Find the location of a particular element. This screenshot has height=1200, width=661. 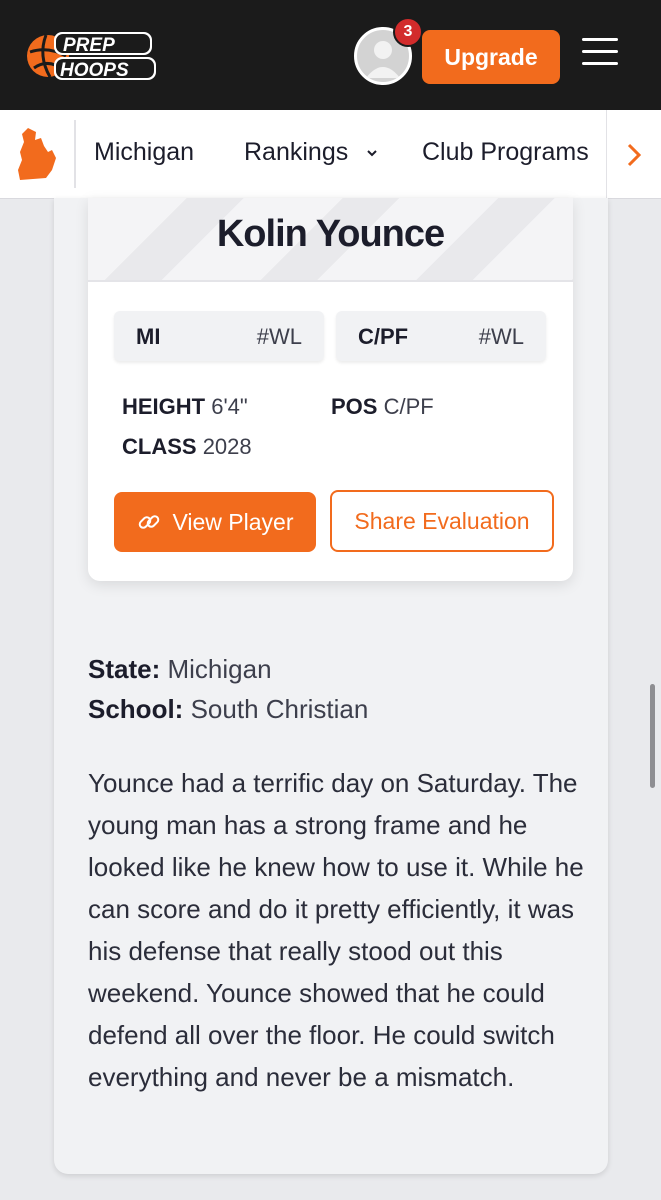

state-detail: State: Michigan is located at coordinates (180, 669).